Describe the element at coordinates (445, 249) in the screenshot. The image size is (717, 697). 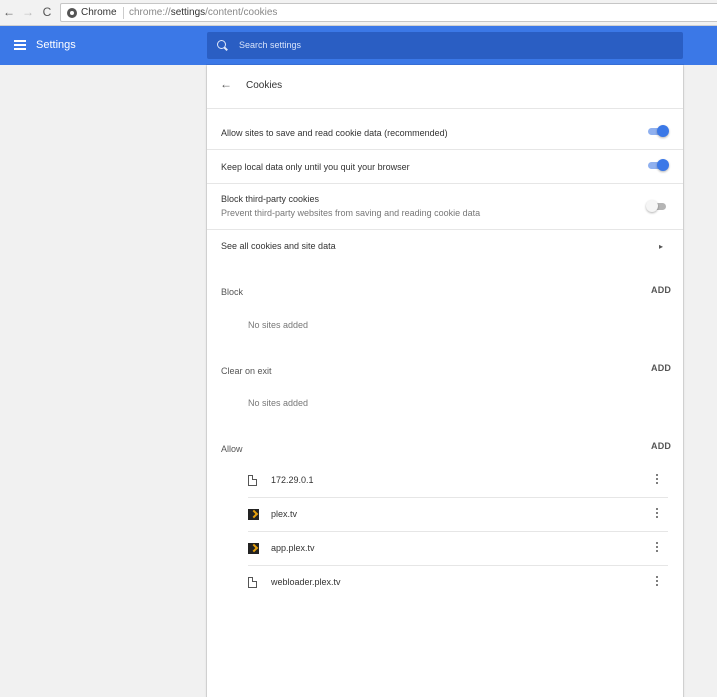
I see `see-all-cookies-row: See all cookies and site data ▸` at that location.